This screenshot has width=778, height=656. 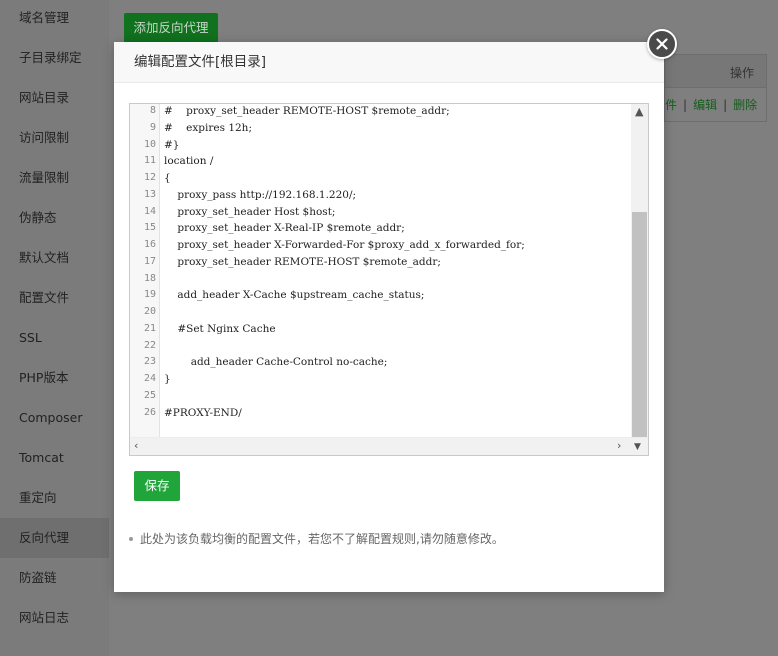 I want to click on line-number: 24, so click(x=149, y=378).